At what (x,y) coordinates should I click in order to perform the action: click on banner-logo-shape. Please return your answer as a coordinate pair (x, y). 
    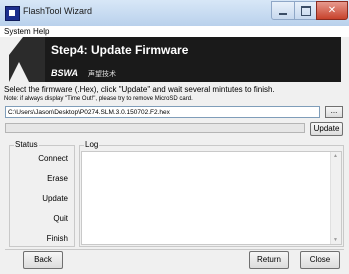
    Looking at the image, I should click on (27, 59).